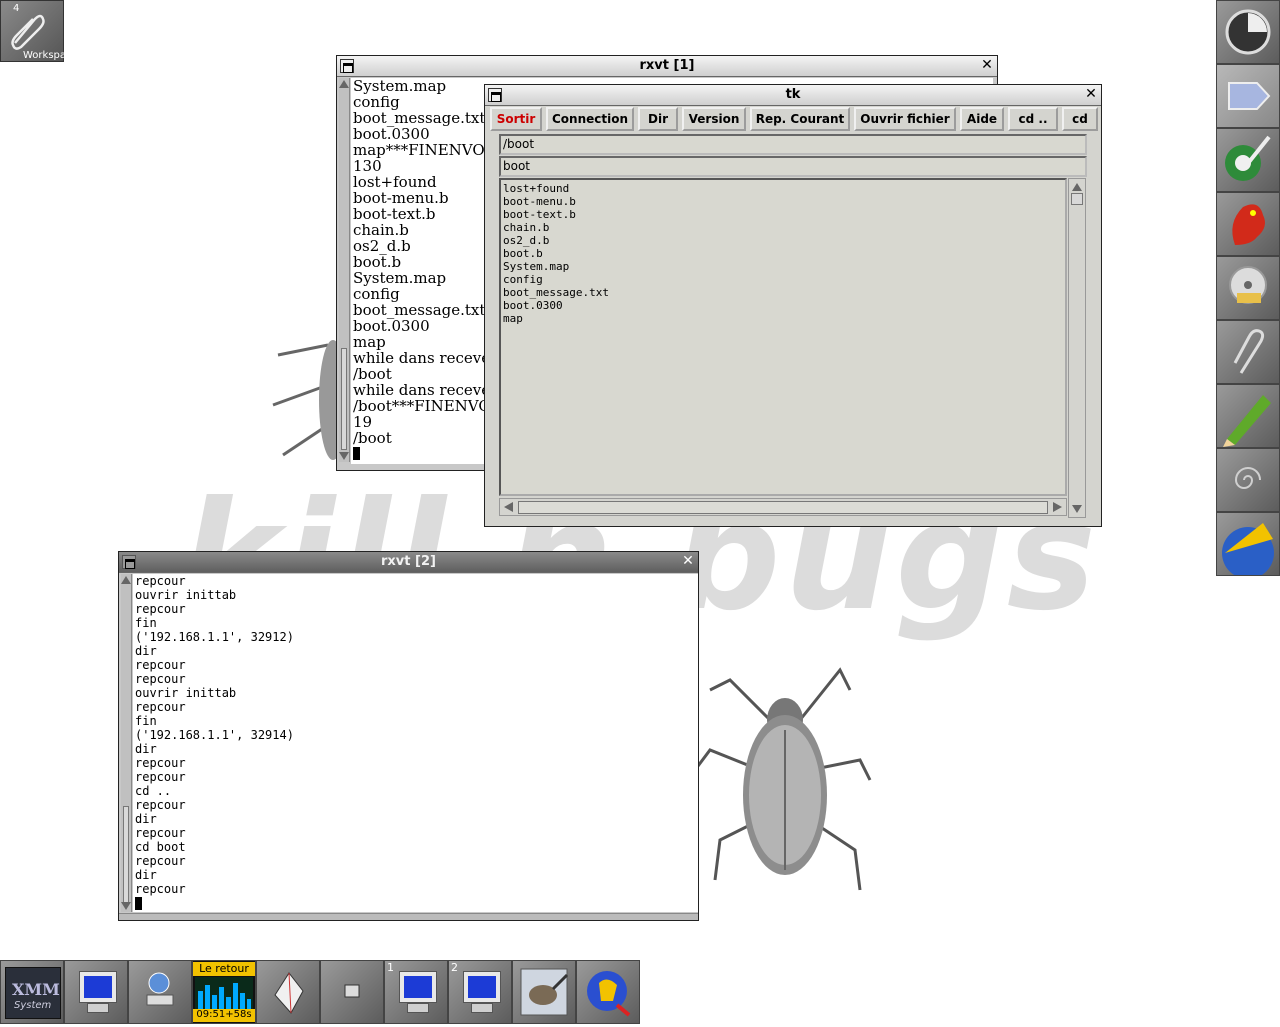 The height and width of the screenshot is (1027, 1280). Describe the element at coordinates (526, 227) in the screenshot. I see `file-list-item: chain.b` at that location.